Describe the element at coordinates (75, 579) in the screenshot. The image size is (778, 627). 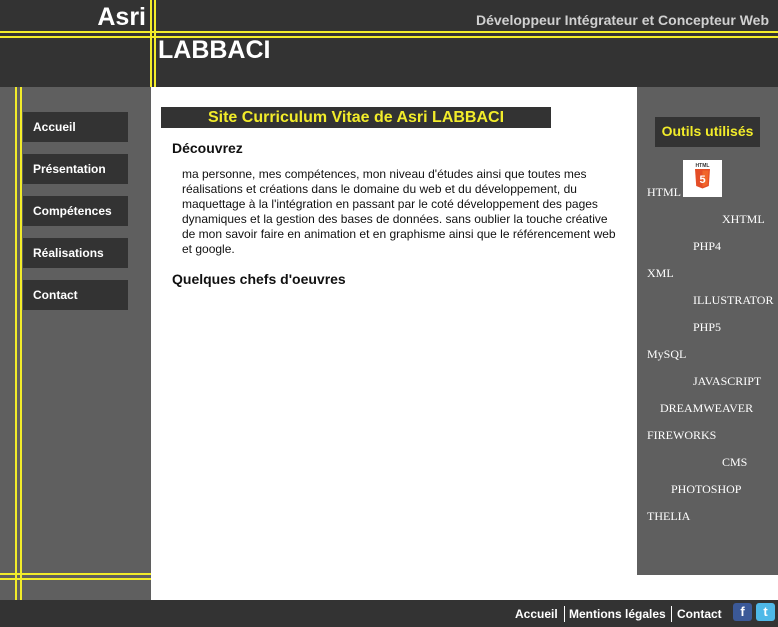
I see `sidebar-horizontal-line-bottom` at that location.